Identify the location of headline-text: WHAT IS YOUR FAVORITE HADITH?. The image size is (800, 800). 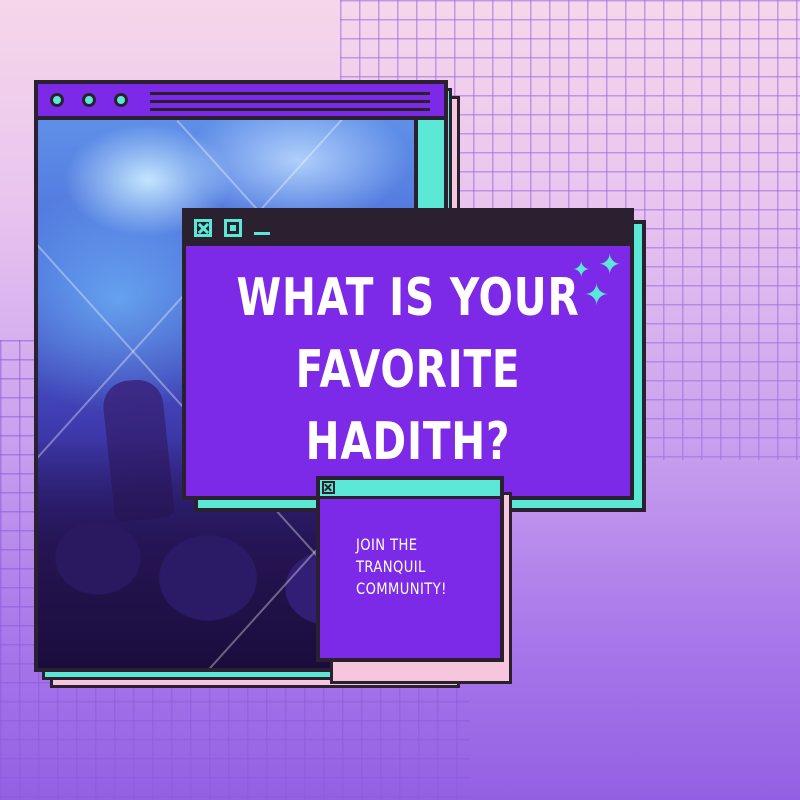
(408, 370).